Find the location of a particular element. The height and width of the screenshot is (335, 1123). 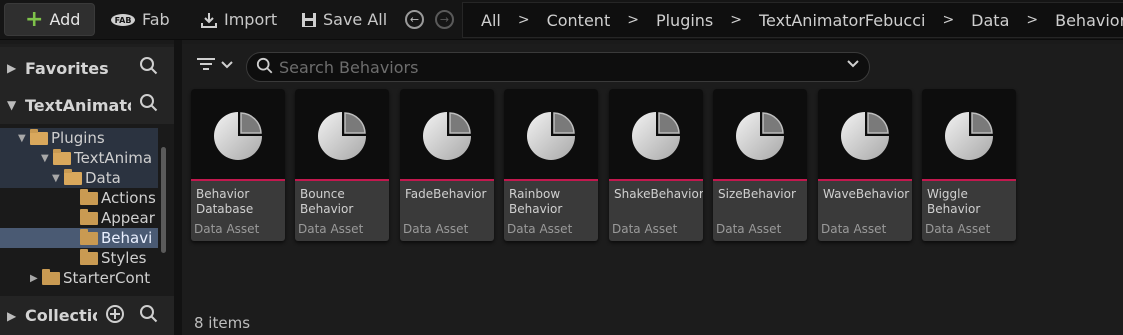

import-label: Import is located at coordinates (251, 19).